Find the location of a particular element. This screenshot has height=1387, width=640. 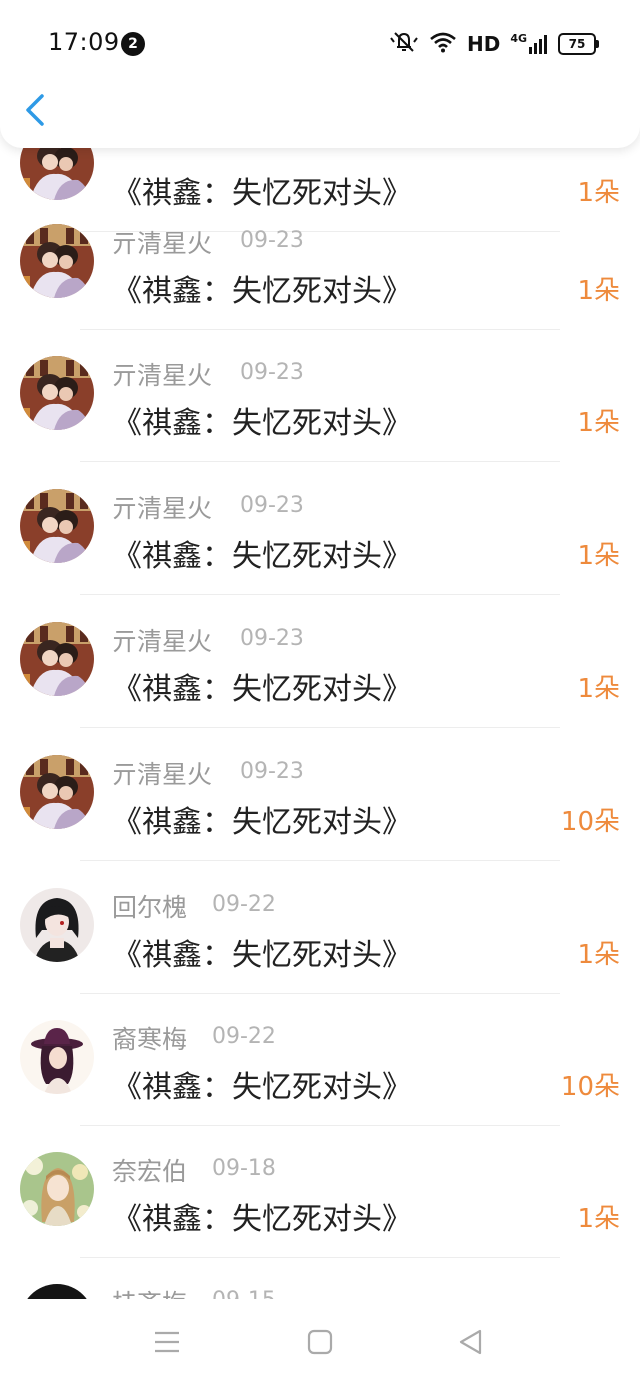

home-button is located at coordinates (320, 1342).